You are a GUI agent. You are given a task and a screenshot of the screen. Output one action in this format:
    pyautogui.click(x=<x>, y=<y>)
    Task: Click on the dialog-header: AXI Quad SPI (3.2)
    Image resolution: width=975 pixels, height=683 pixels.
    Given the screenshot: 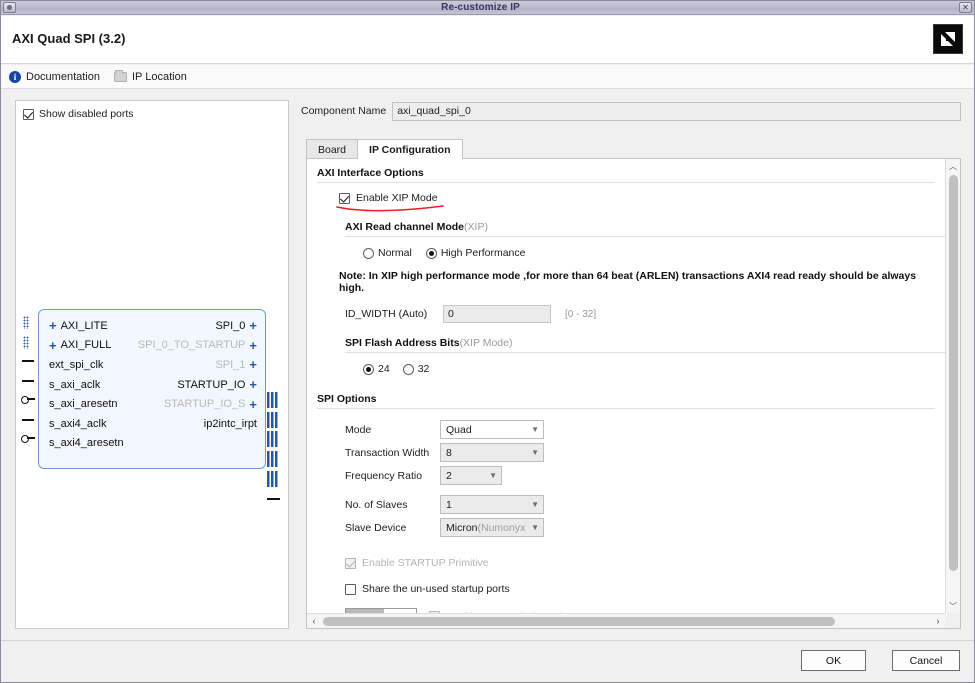 What is the action you would take?
    pyautogui.click(x=487, y=40)
    